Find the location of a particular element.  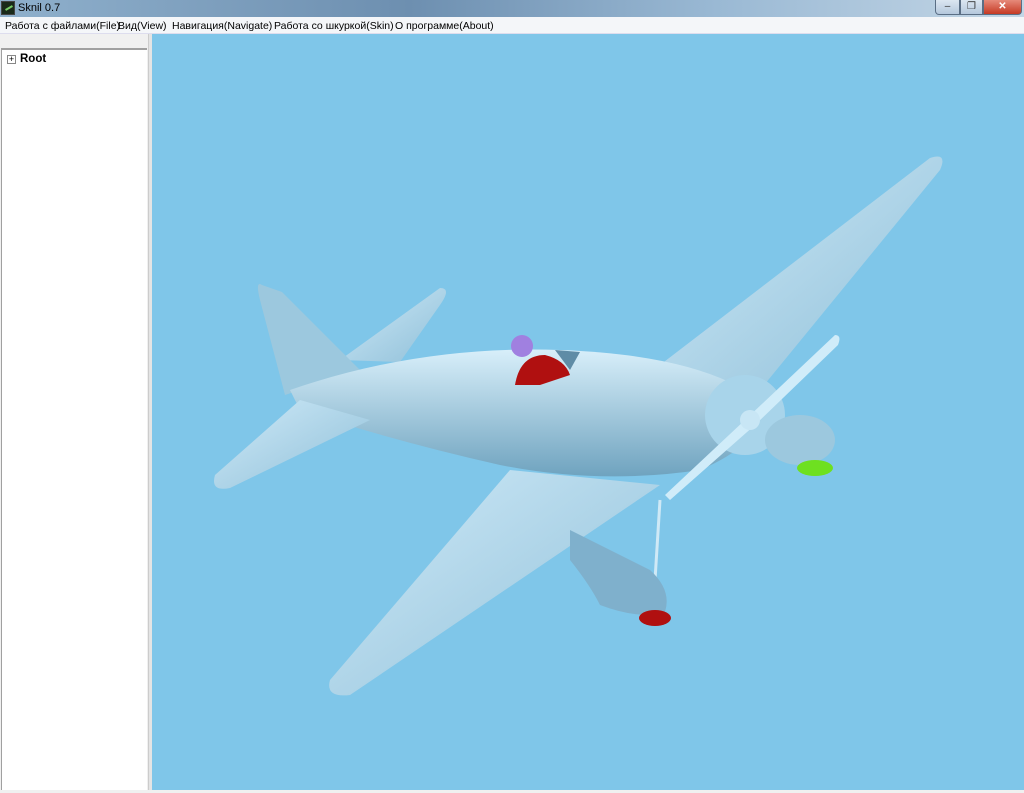

menu-navigate: Навигация(Navigate) is located at coordinates (222, 26).